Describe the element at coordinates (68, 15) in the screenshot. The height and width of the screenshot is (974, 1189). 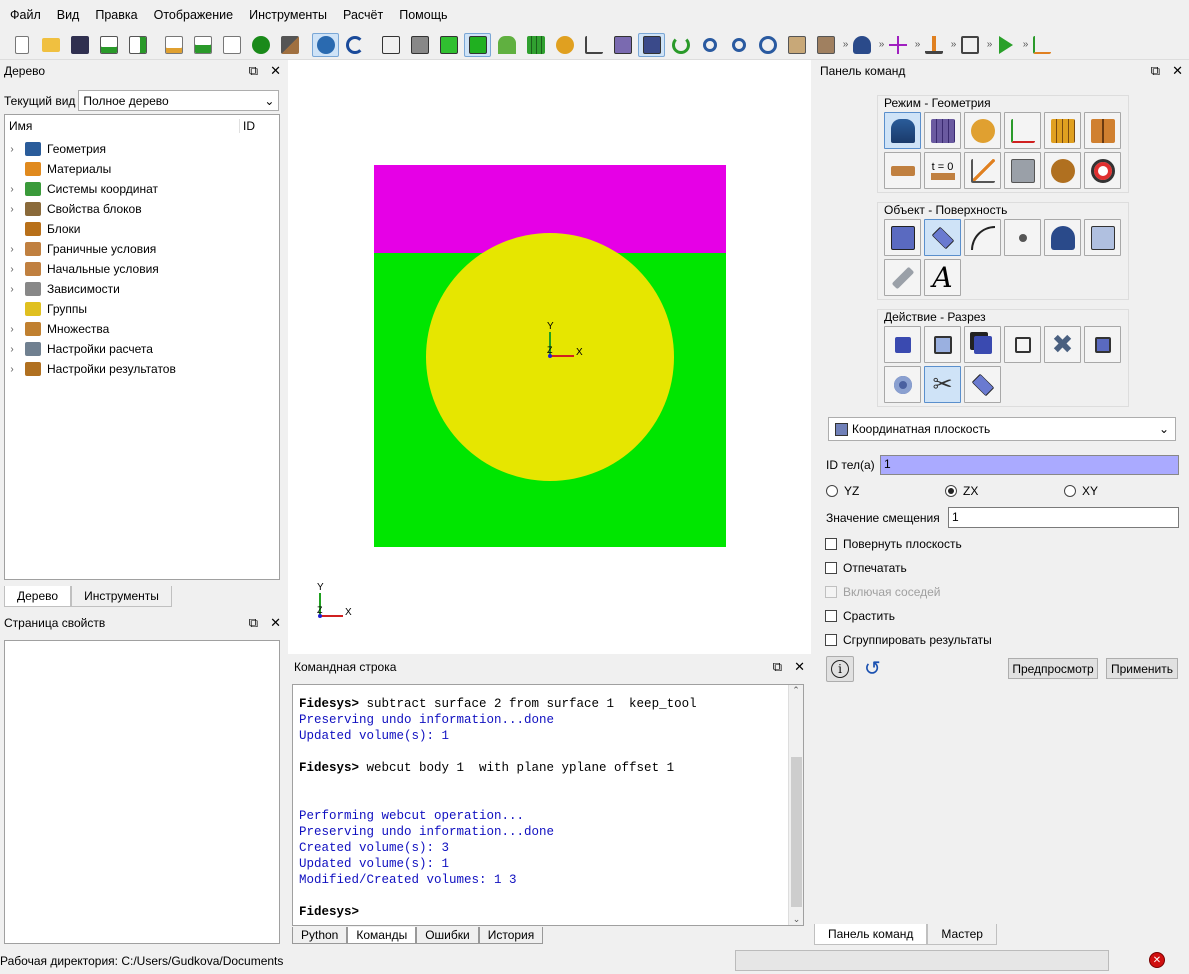
I see `menu-view: Вид` at that location.